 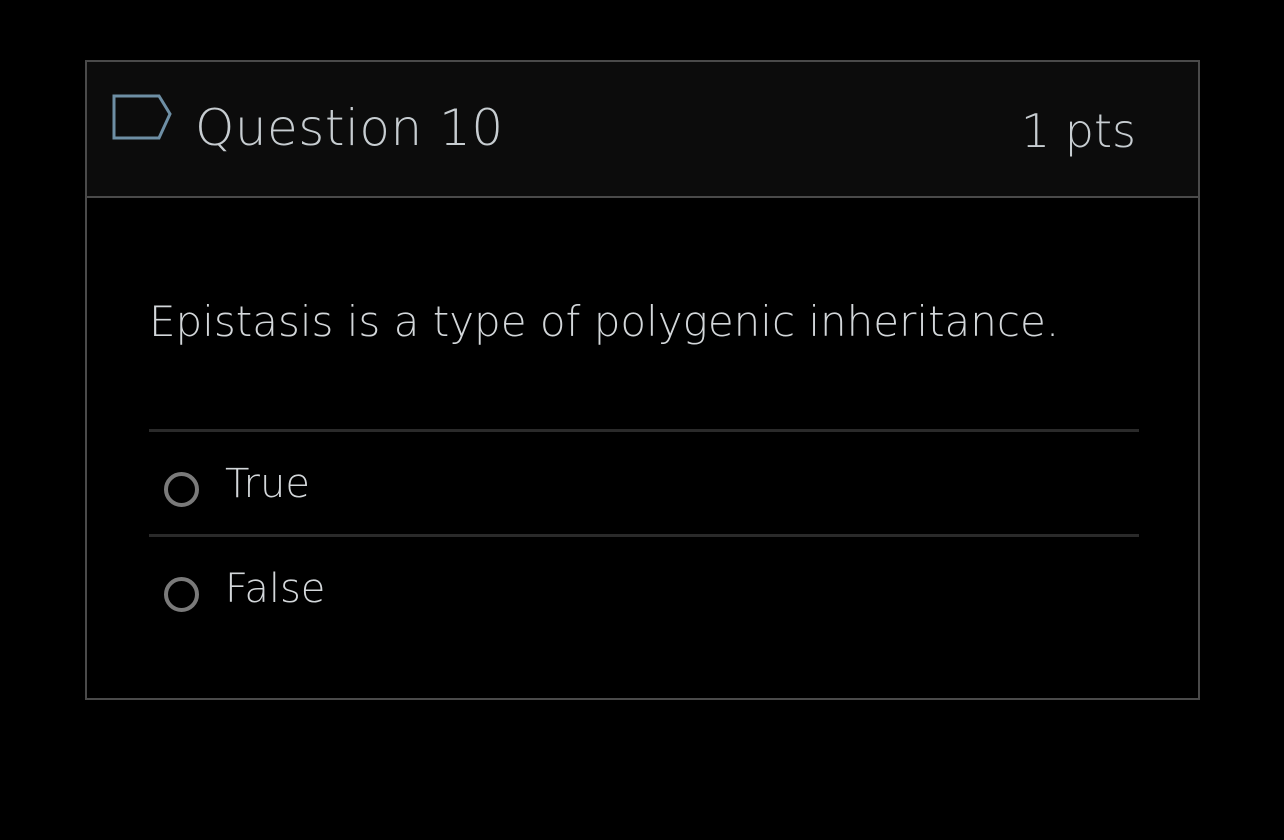 What do you see at coordinates (181, 594) in the screenshot?
I see `radio-button-false` at bounding box center [181, 594].